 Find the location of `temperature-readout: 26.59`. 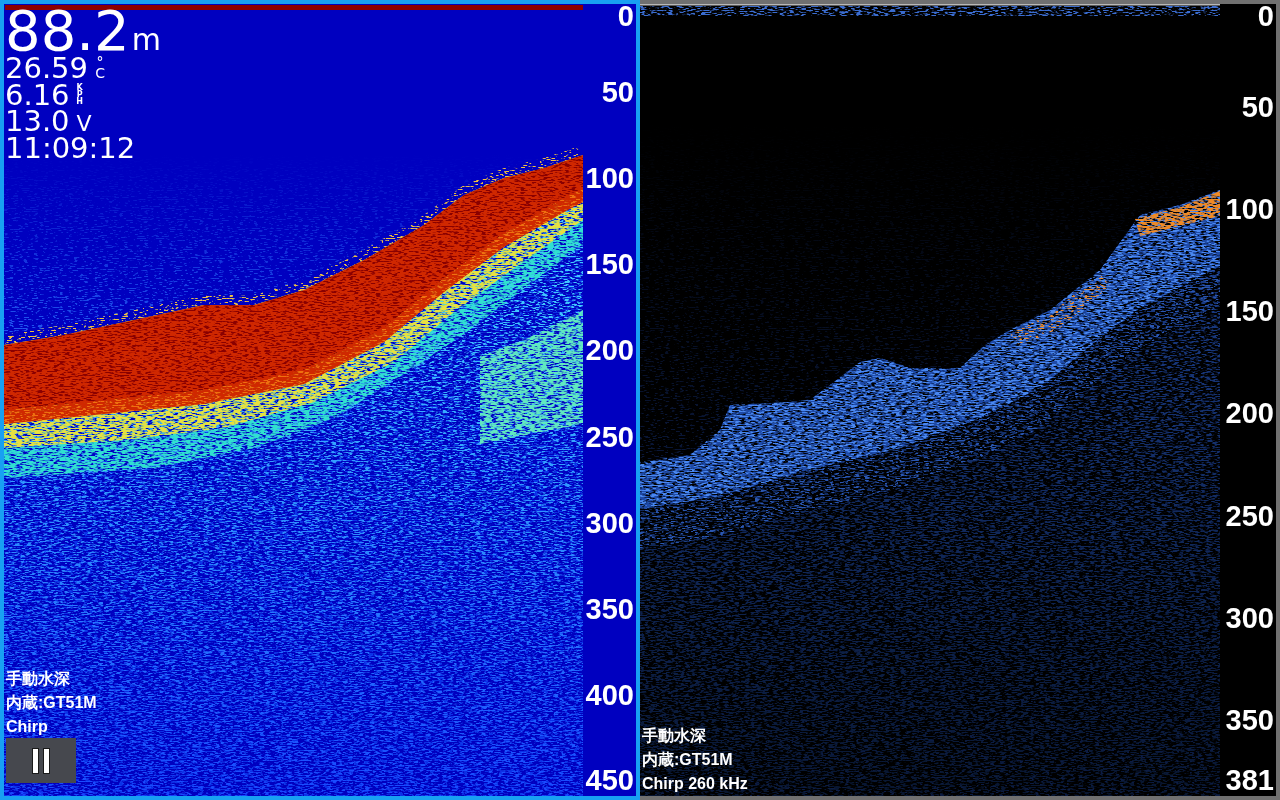

temperature-readout: 26.59 is located at coordinates (47, 68).